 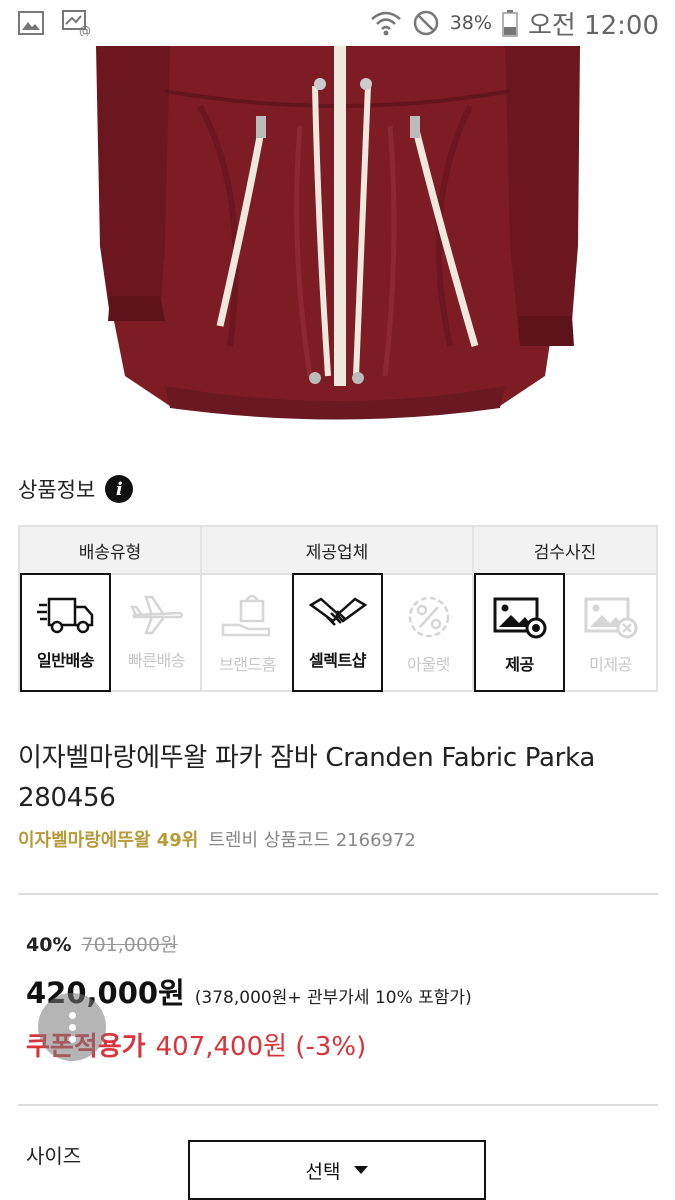 What do you see at coordinates (337, 617) in the screenshot?
I see `handshake-icon` at bounding box center [337, 617].